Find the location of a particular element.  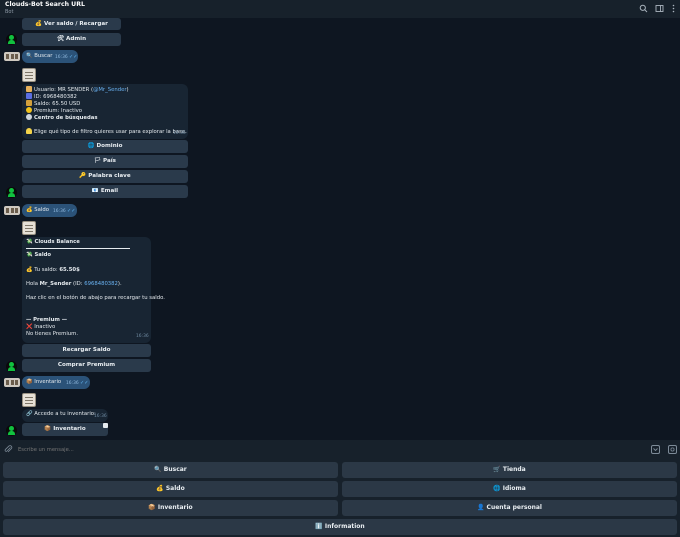

message-text: 💰 Saldo is located at coordinates (37, 210).